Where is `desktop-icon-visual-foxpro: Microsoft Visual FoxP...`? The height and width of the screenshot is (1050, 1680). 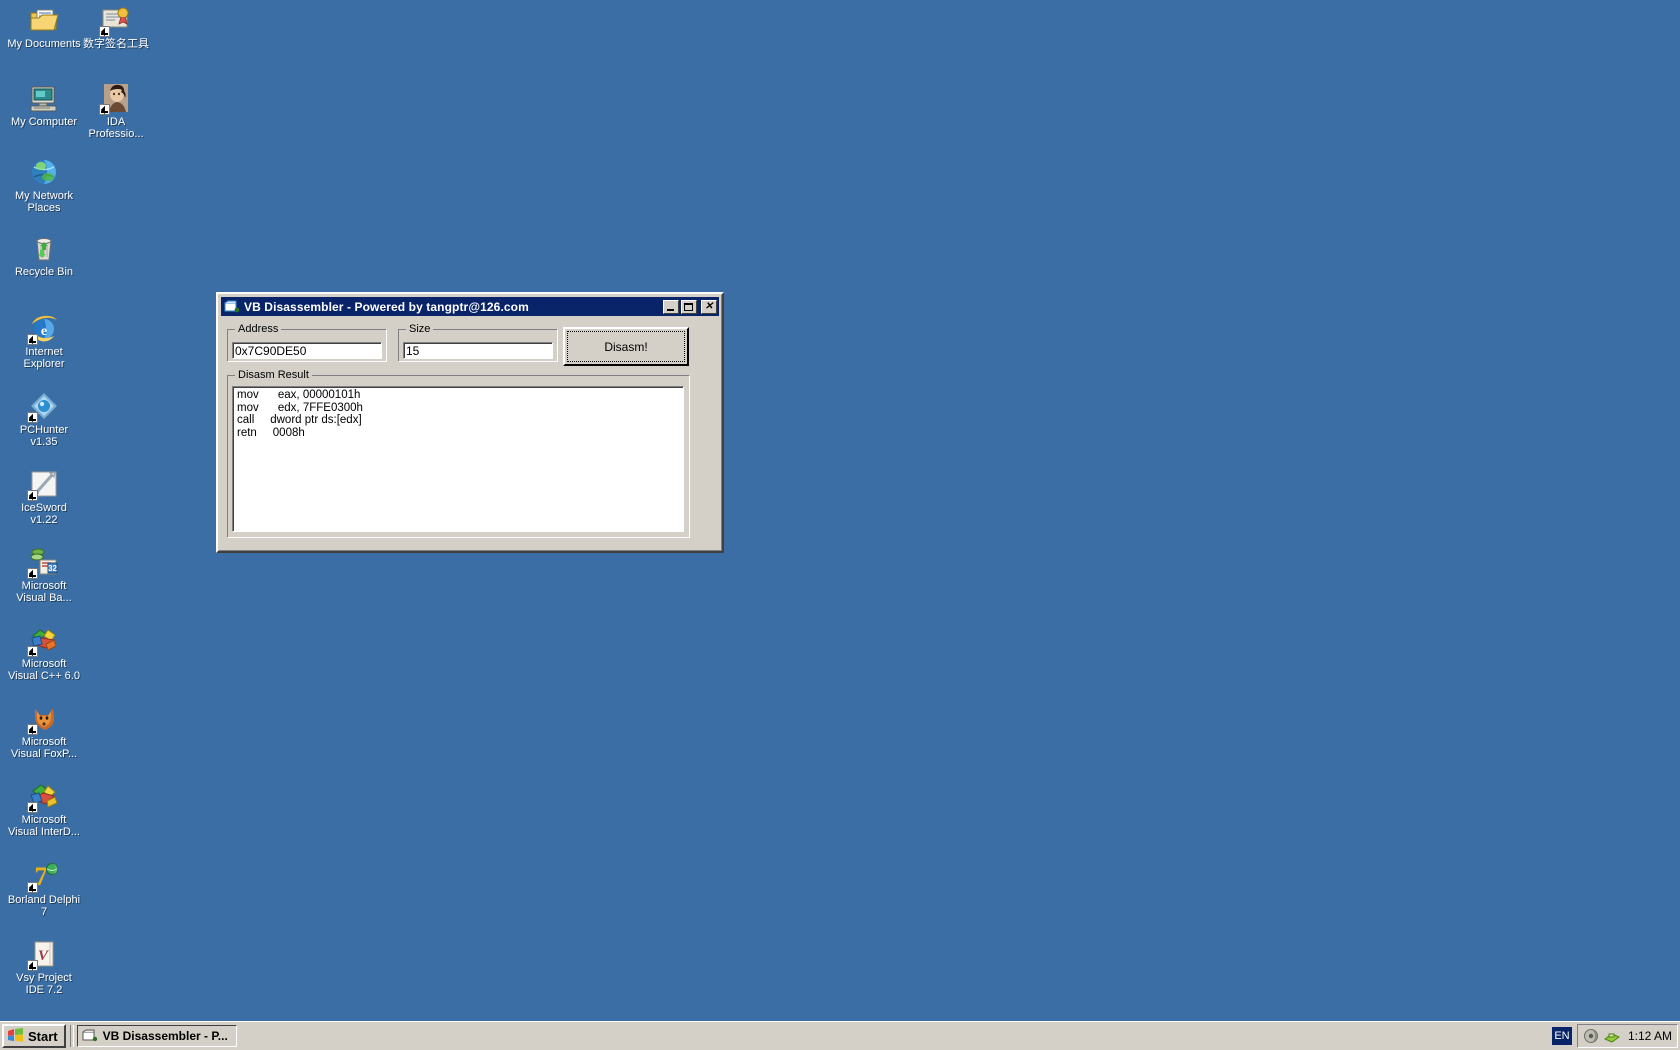
desktop-icon-visual-foxpro: Microsoft Visual FoxP... is located at coordinates (44, 731).